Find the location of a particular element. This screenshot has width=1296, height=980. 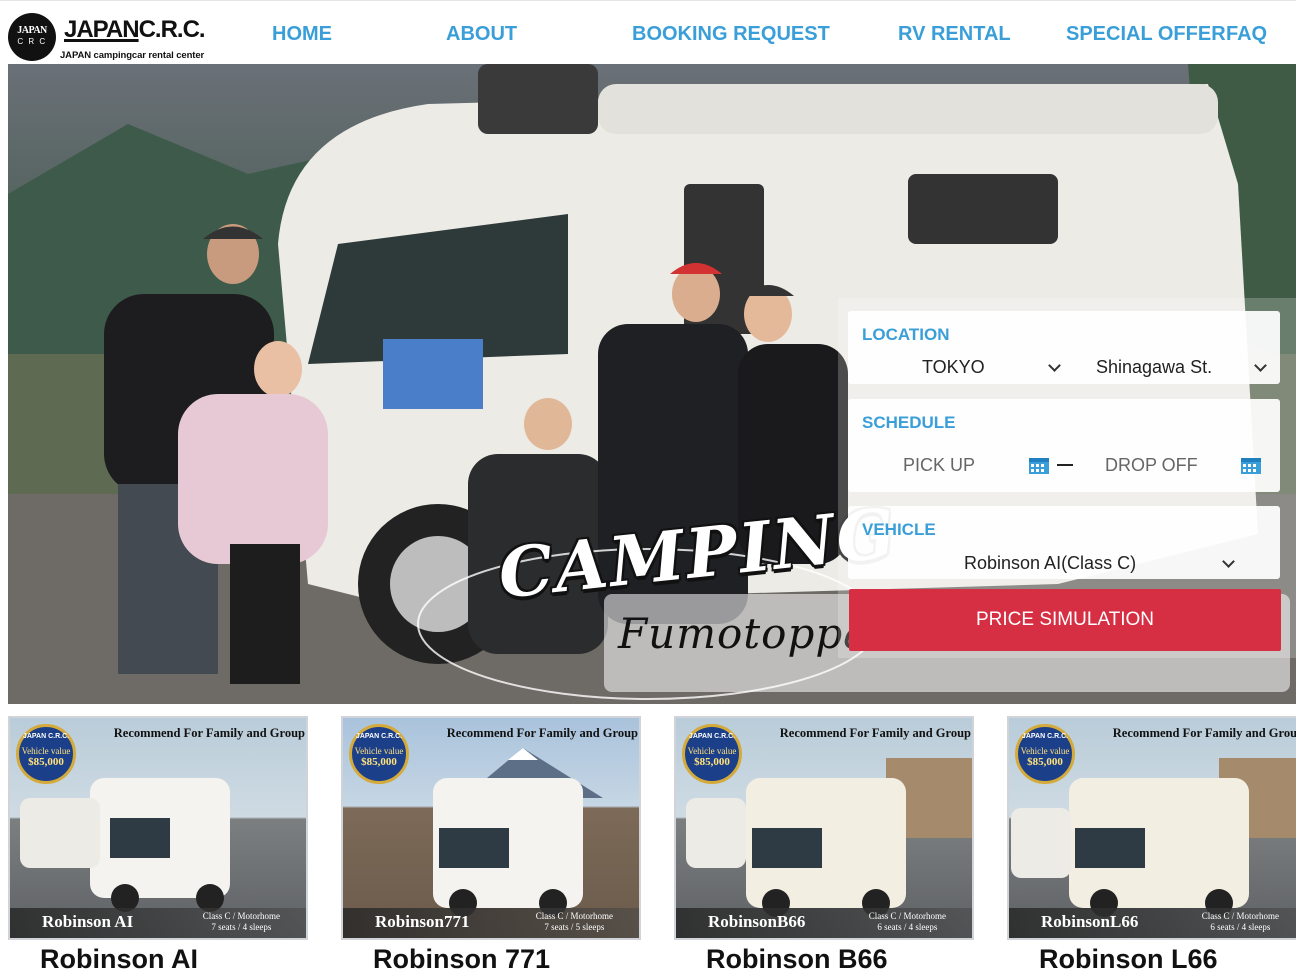

location-station-value: Shinagawa St. is located at coordinates (1154, 367).